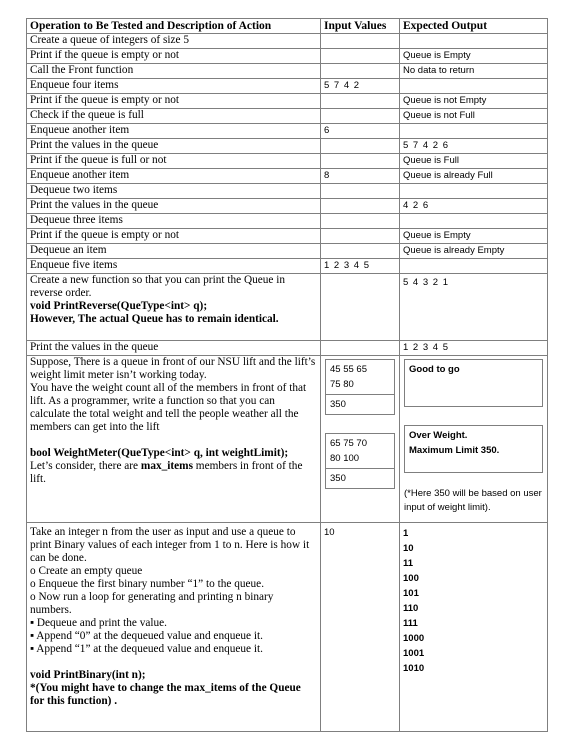 The width and height of the screenshot is (580, 738). Describe the element at coordinates (360, 86) in the screenshot. I see `input-cell: 5 7 4 2` at that location.